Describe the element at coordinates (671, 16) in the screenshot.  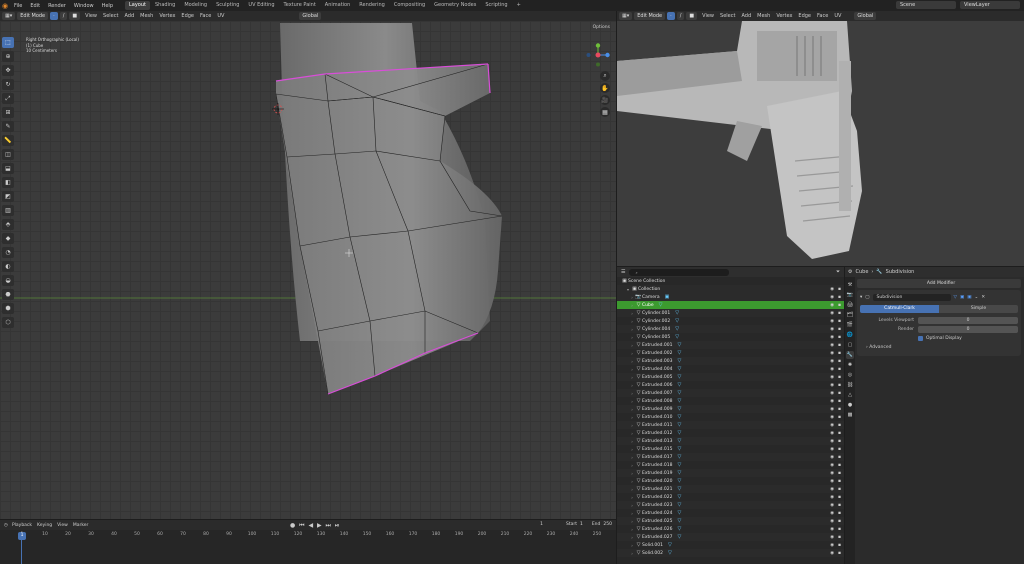
I see `right-vertex-select-button: ·` at that location.